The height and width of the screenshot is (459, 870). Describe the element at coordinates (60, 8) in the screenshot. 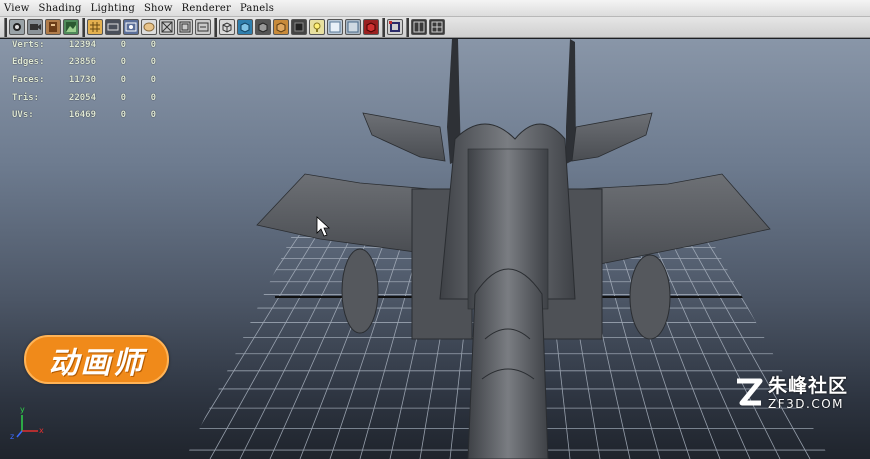

I see `menu-shading: Shading` at that location.